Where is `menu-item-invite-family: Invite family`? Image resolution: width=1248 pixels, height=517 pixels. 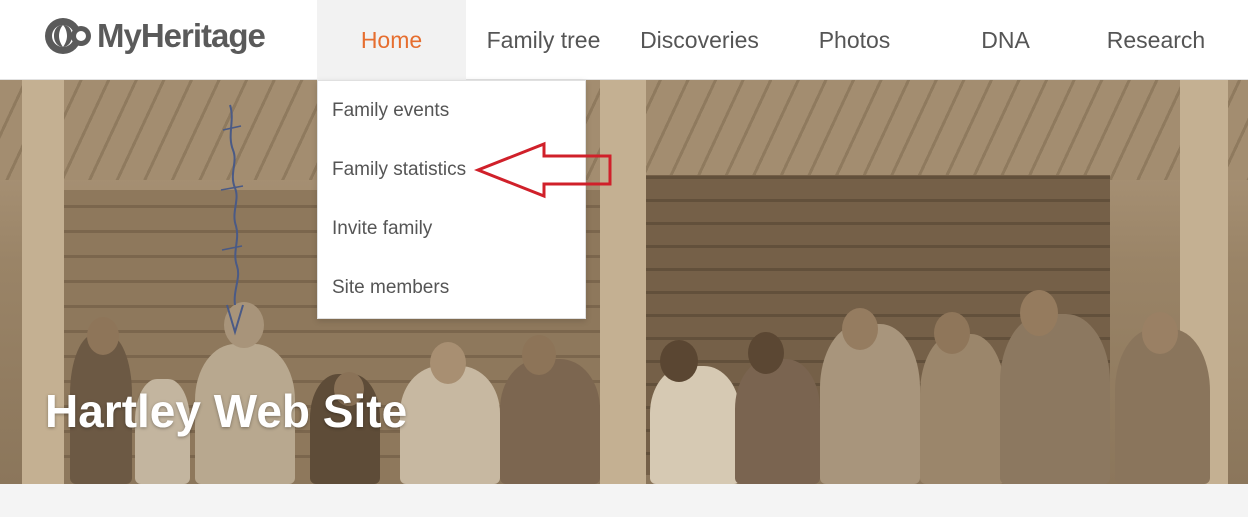 menu-item-invite-family: Invite family is located at coordinates (382, 229).